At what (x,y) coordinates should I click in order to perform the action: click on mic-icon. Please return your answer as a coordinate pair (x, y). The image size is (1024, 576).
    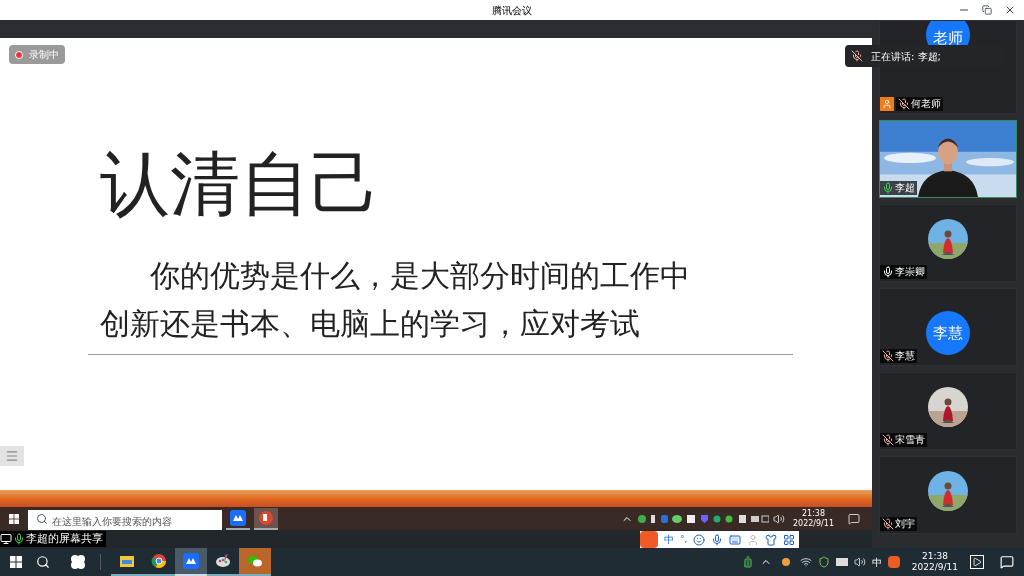
    Looking at the image, I should click on (19, 539).